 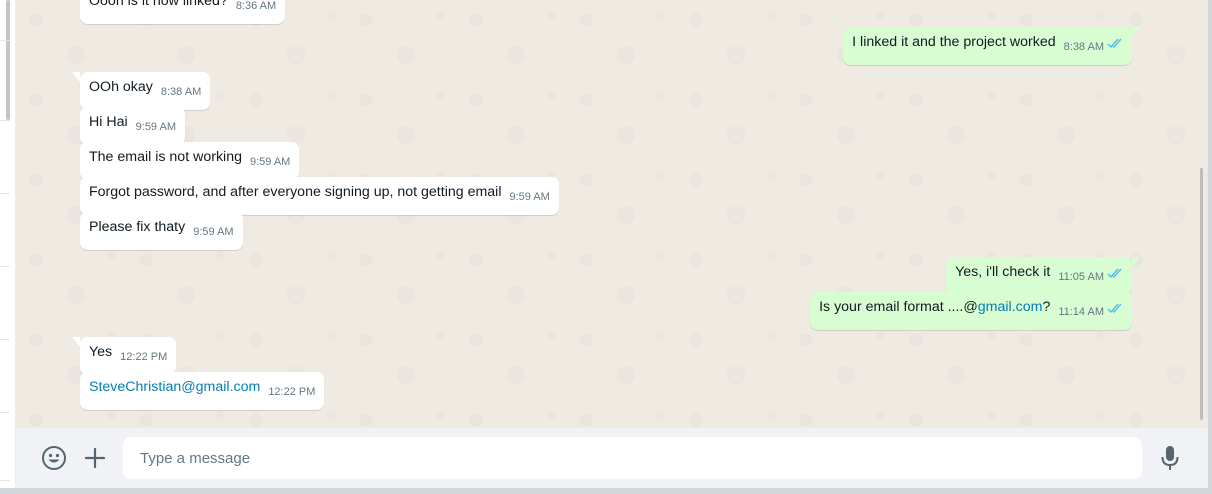 I want to click on message-incoming: The email is not working 9:59 AM, so click(x=190, y=161).